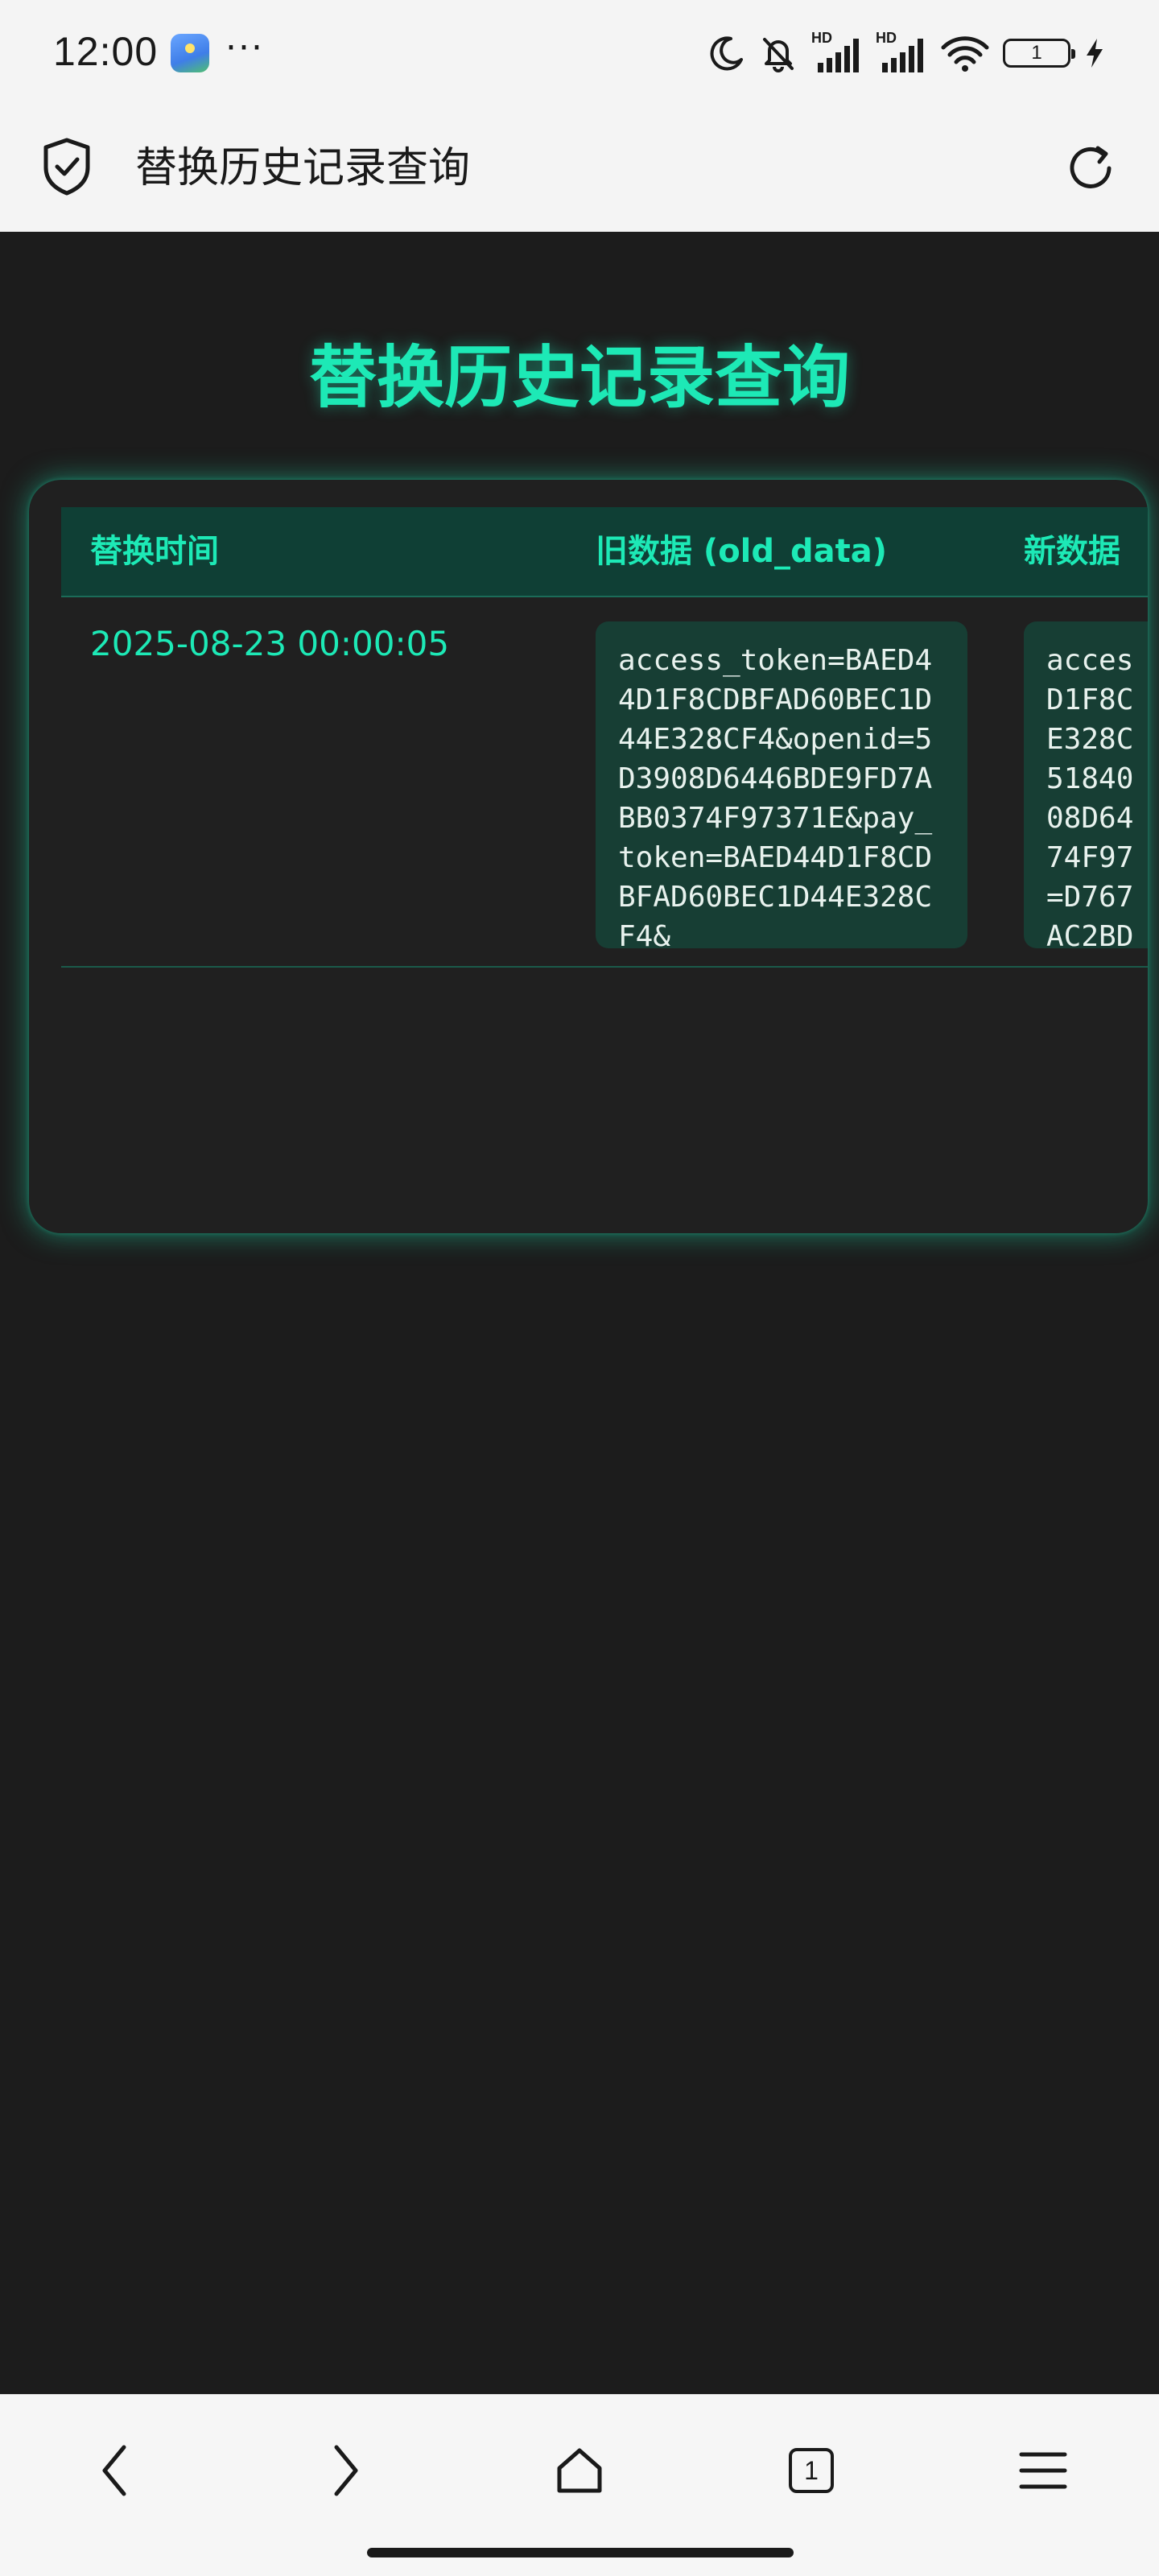  Describe the element at coordinates (1036, 53) in the screenshot. I see `battery-level: 1` at that location.